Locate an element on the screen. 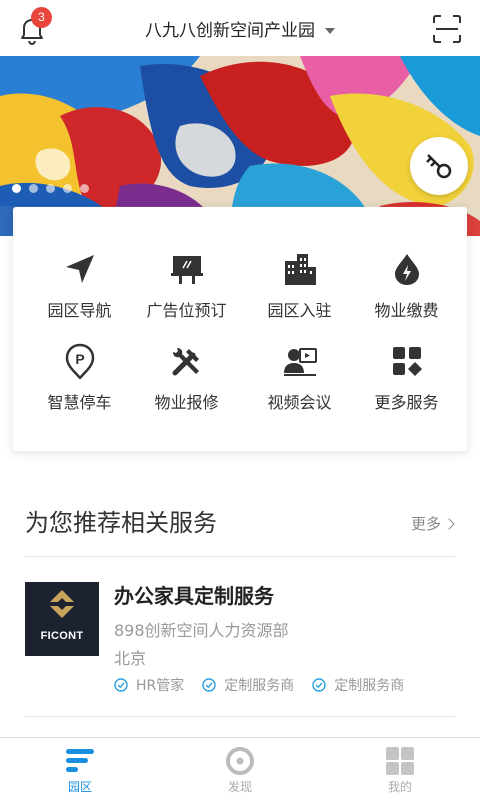 The width and height of the screenshot is (480, 800). scan-icon is located at coordinates (447, 29).